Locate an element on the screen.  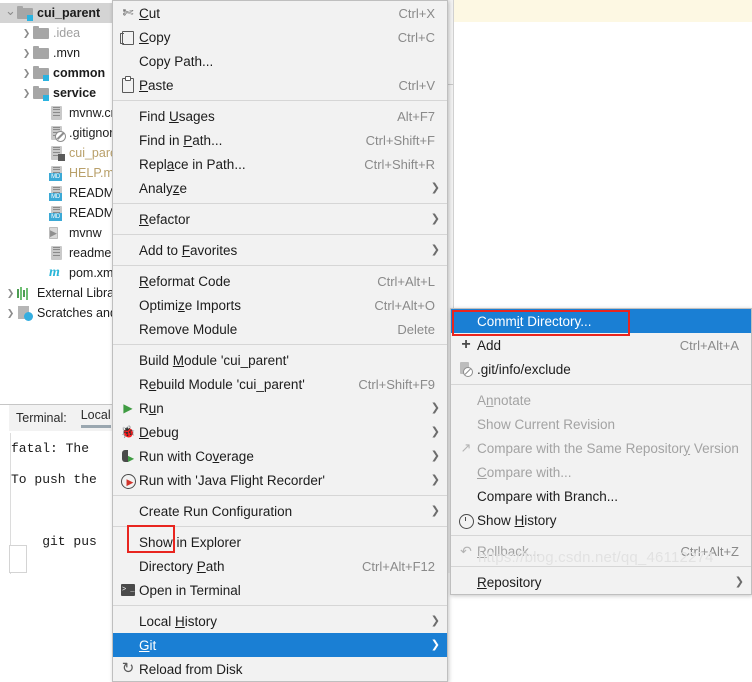
tree-item-idea: .idea is located at coordinates (65, 33).